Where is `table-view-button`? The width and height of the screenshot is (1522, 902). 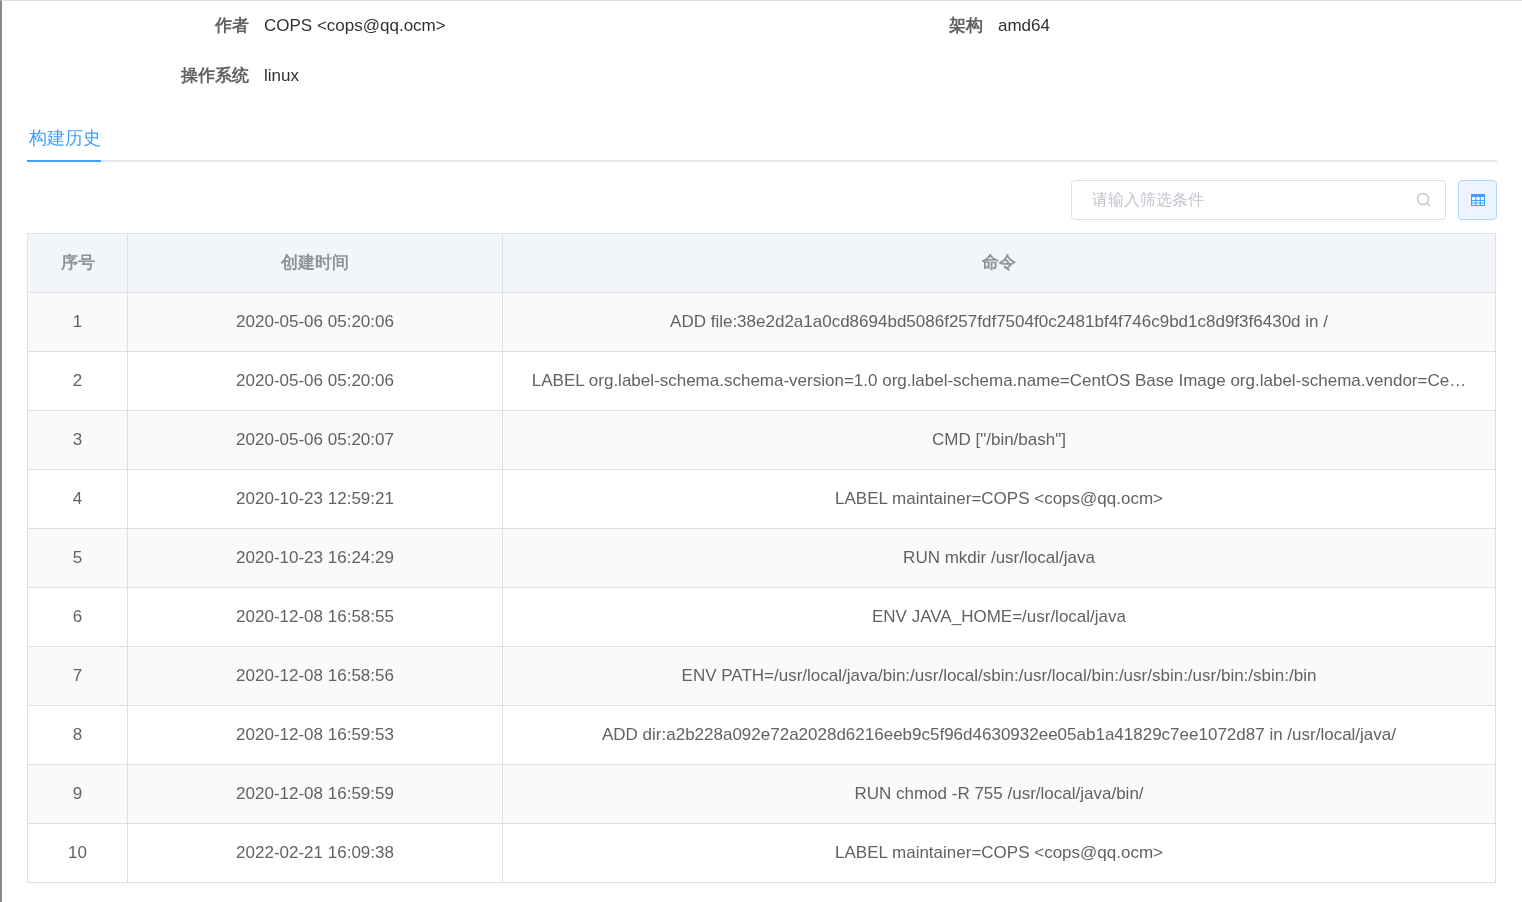 table-view-button is located at coordinates (1477, 200).